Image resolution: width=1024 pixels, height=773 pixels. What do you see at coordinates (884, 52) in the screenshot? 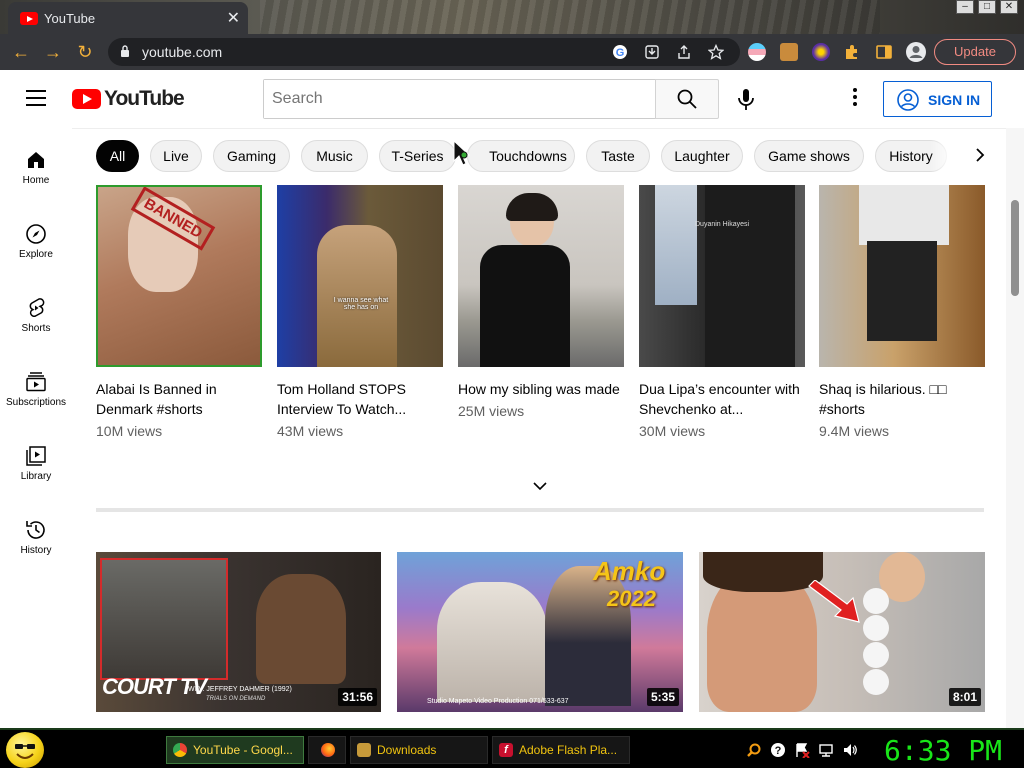
I see `side-panel-icon` at bounding box center [884, 52].